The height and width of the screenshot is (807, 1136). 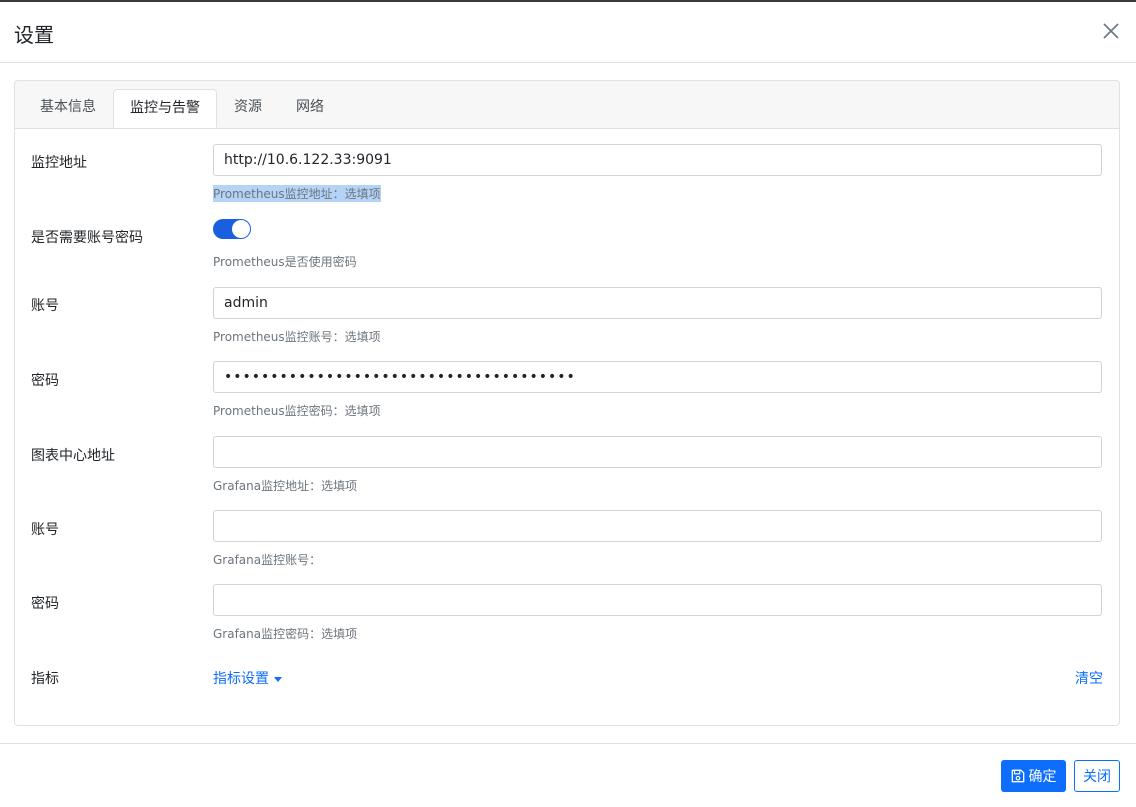 I want to click on prometheus-password-help: Prometheus监控密码：选填项, so click(x=297, y=411).